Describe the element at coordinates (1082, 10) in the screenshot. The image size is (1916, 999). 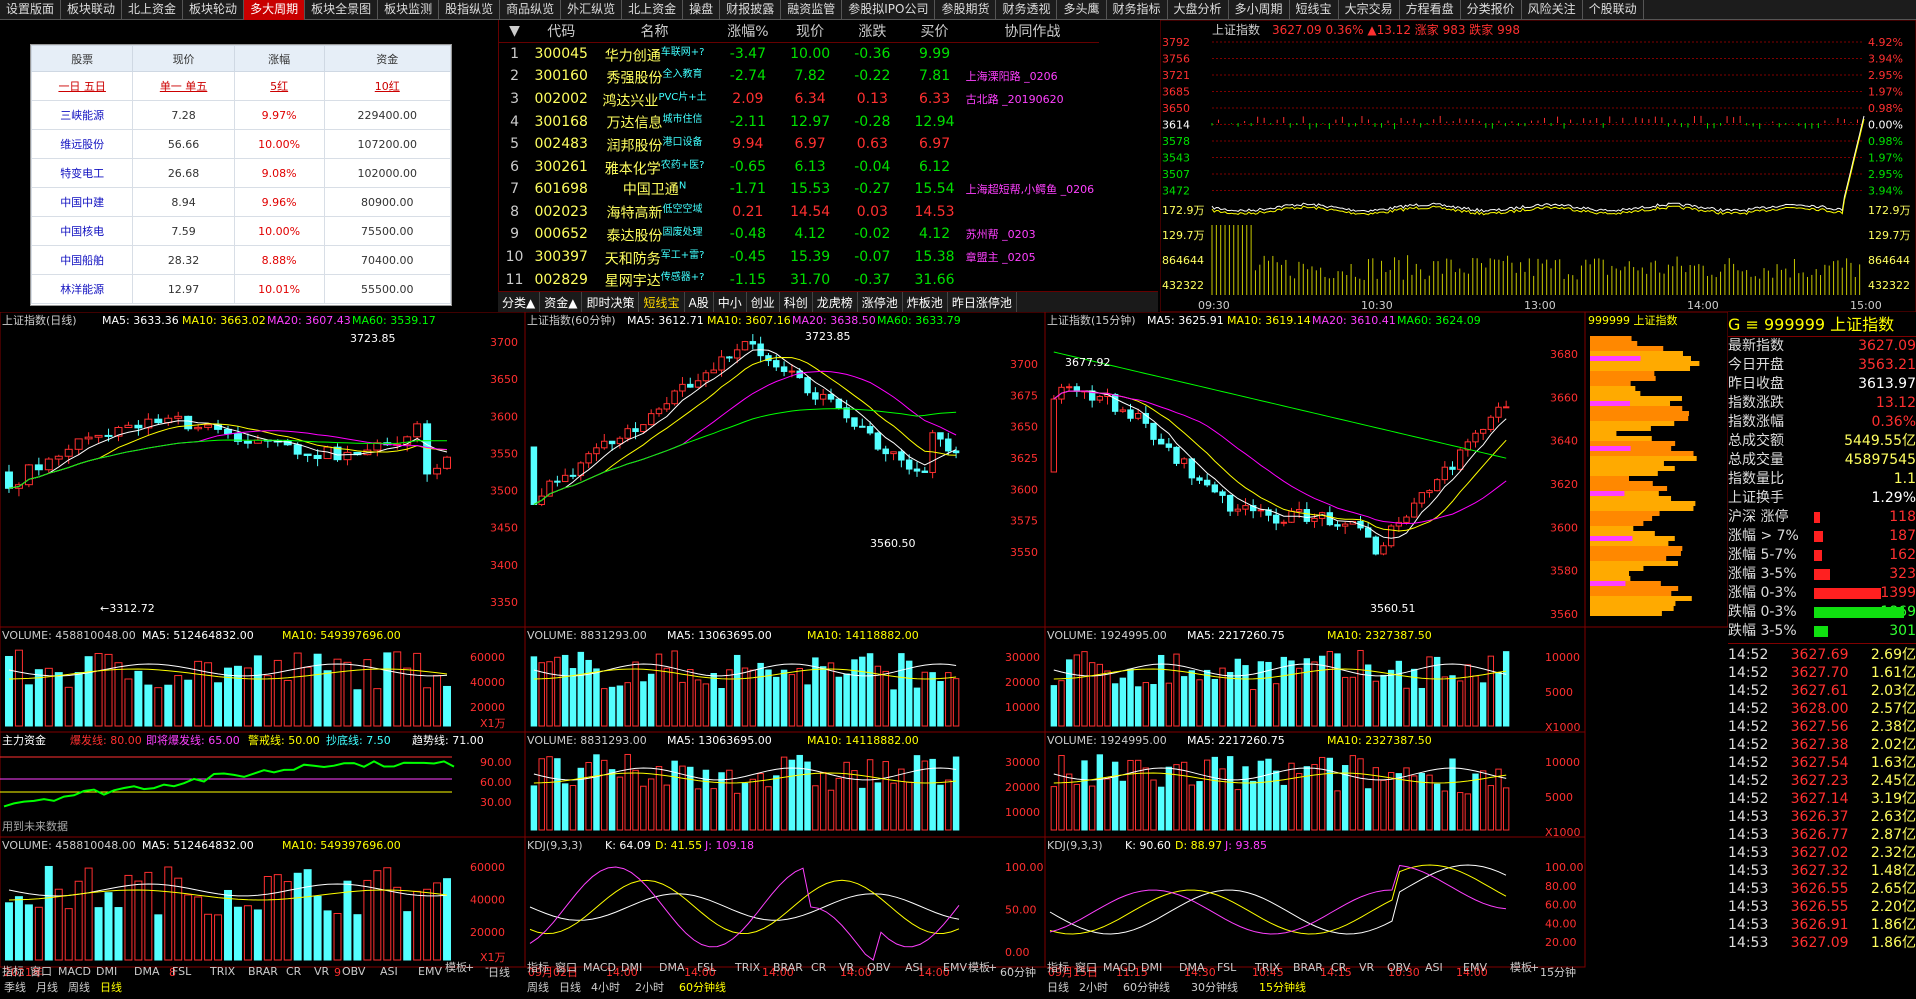
I see `tab-17: 多头鹰` at that location.